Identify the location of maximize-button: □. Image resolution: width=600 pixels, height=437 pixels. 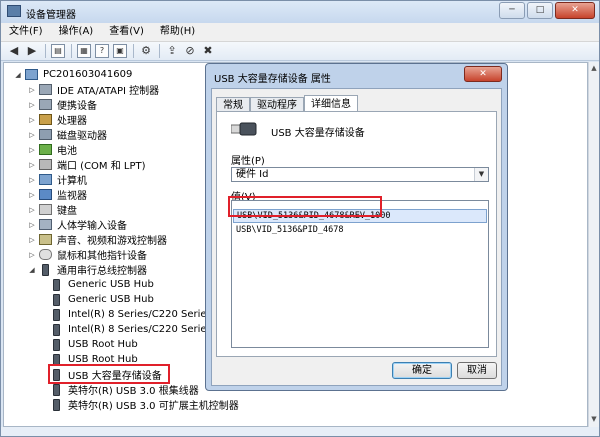
(540, 10).